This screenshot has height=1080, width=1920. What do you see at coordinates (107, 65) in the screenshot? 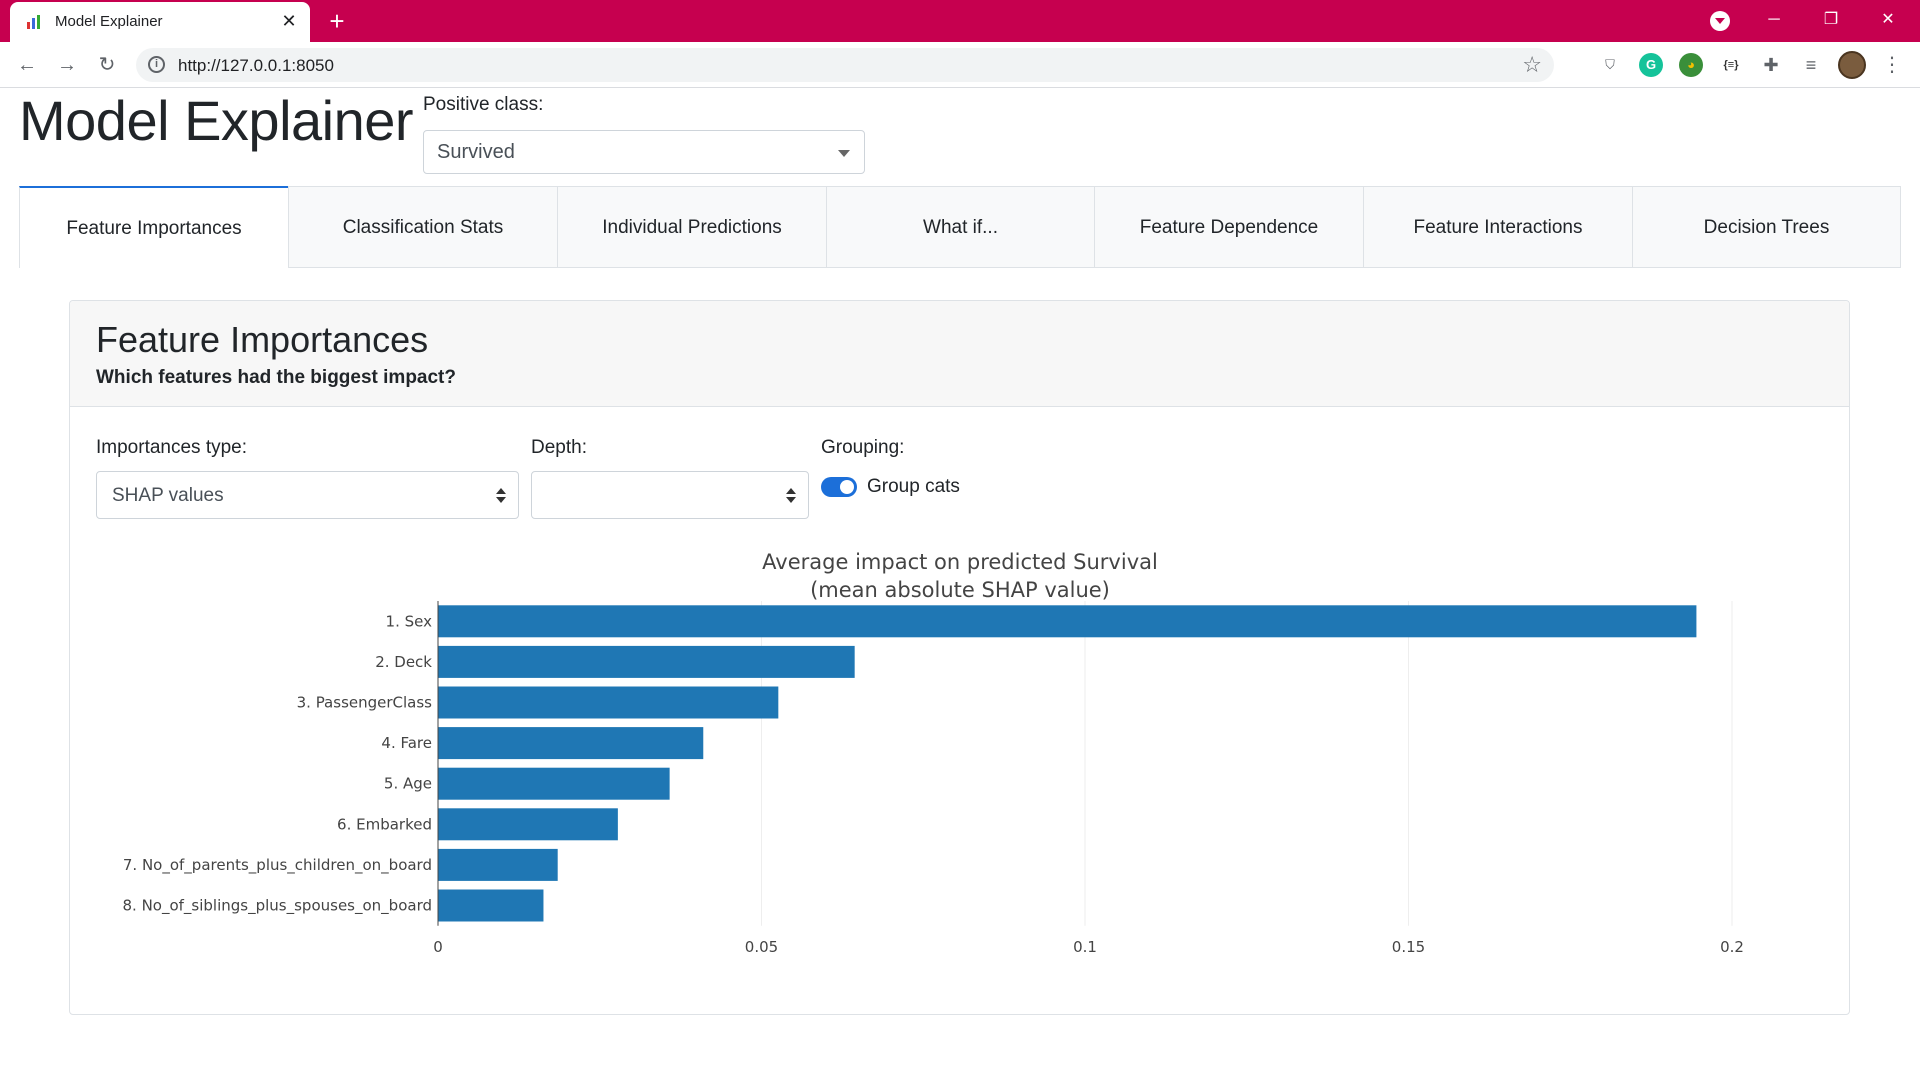
I see `reload-icon: ↻` at bounding box center [107, 65].